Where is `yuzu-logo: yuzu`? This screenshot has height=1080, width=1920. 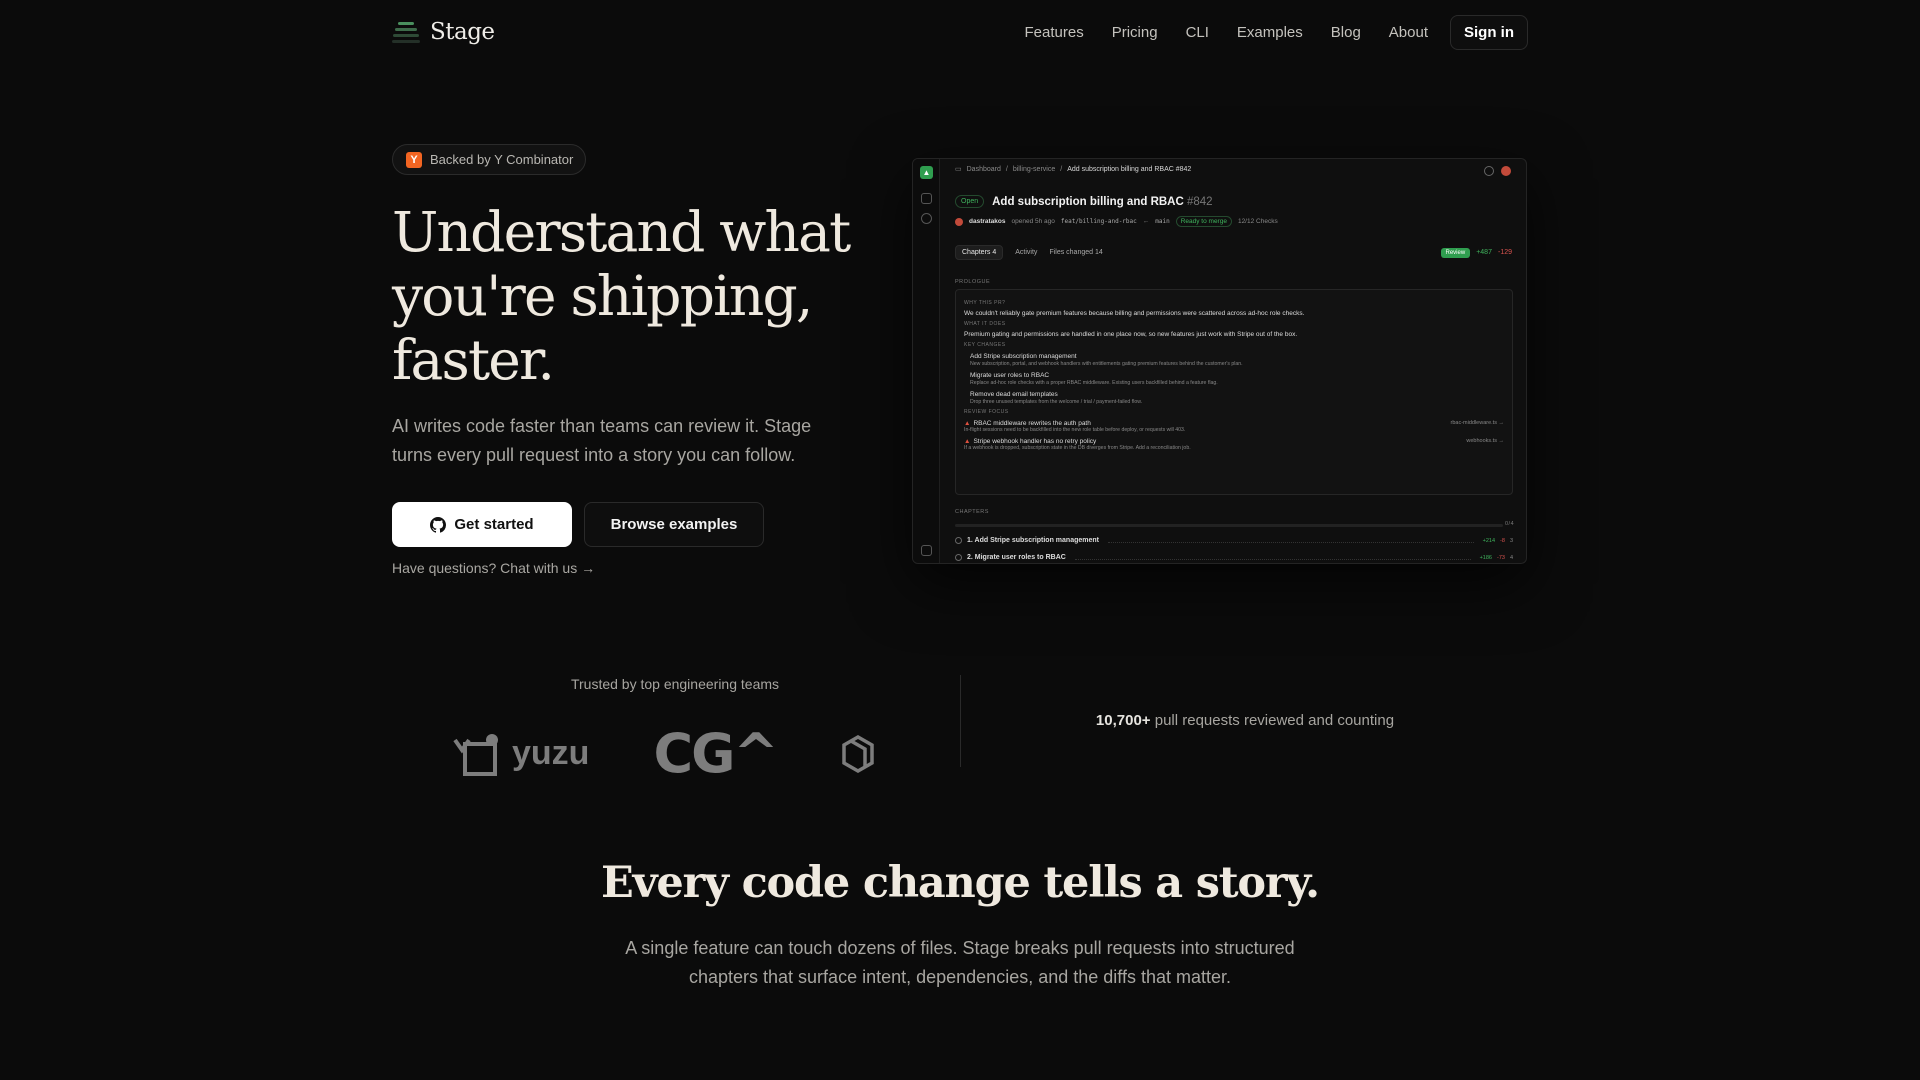
yuzu-logo: yuzu is located at coordinates (520, 754).